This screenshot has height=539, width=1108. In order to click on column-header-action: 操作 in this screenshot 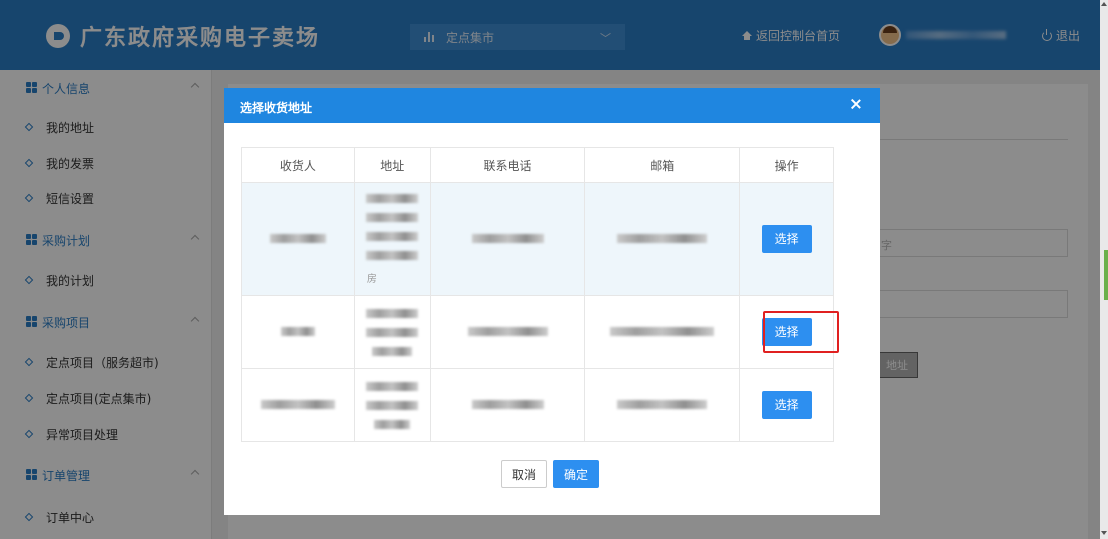, I will do `click(786, 165)`.